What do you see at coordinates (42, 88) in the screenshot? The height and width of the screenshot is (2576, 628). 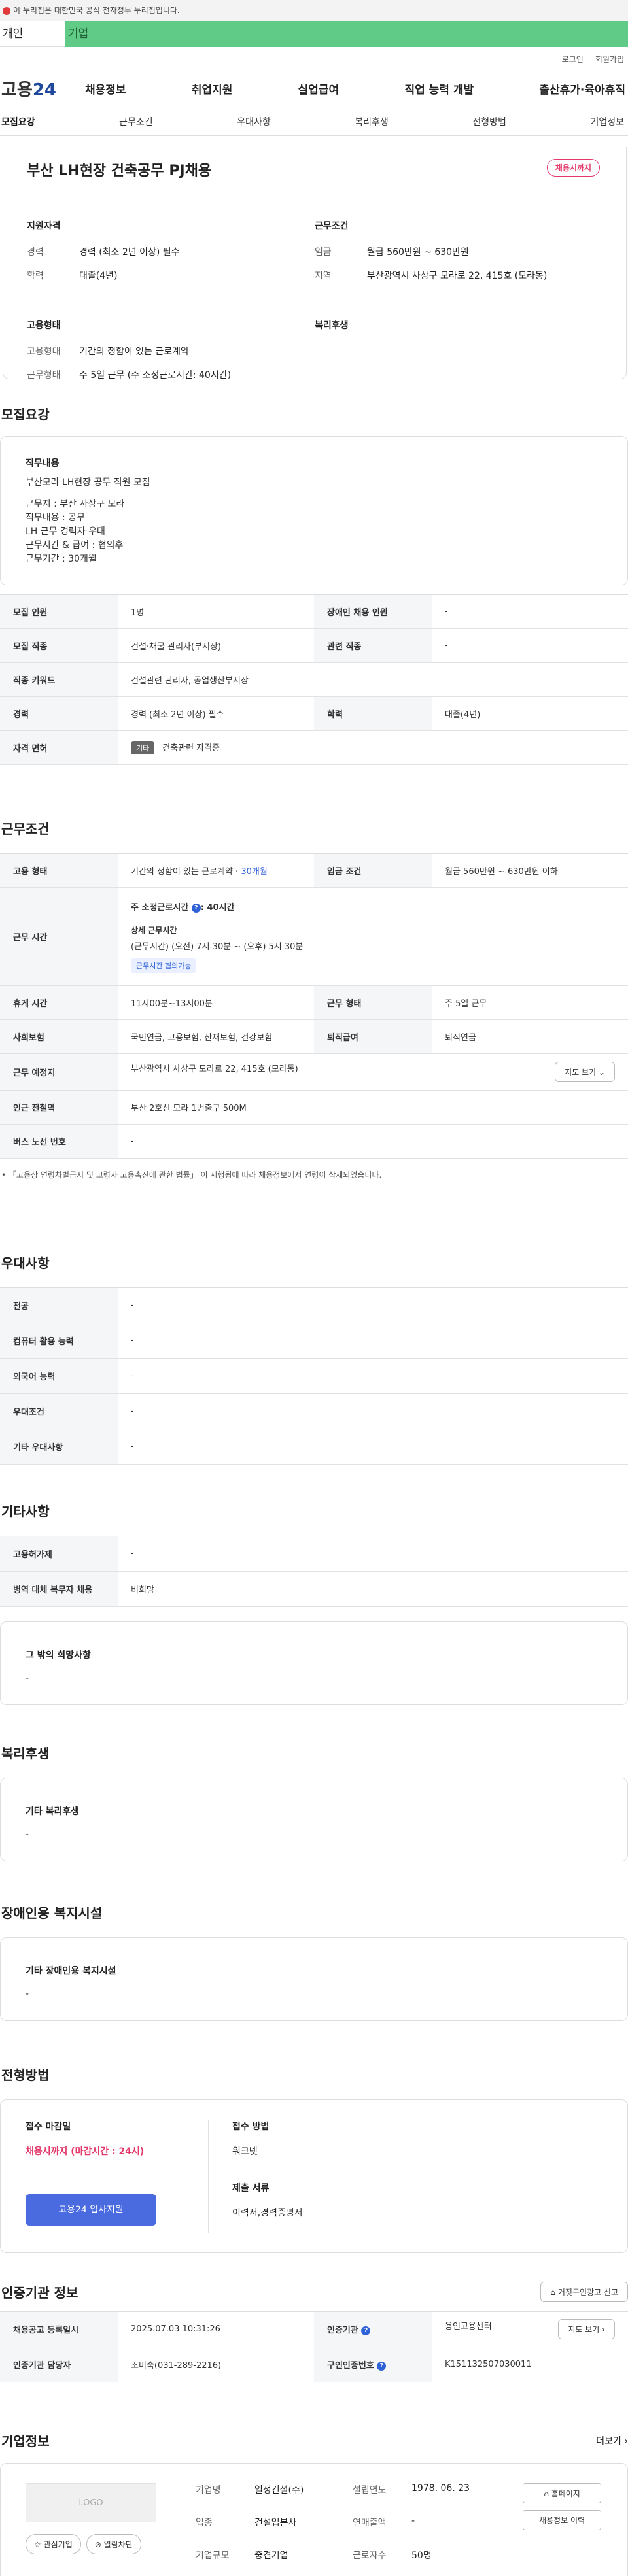 I see `site-logo: 고용24` at bounding box center [42, 88].